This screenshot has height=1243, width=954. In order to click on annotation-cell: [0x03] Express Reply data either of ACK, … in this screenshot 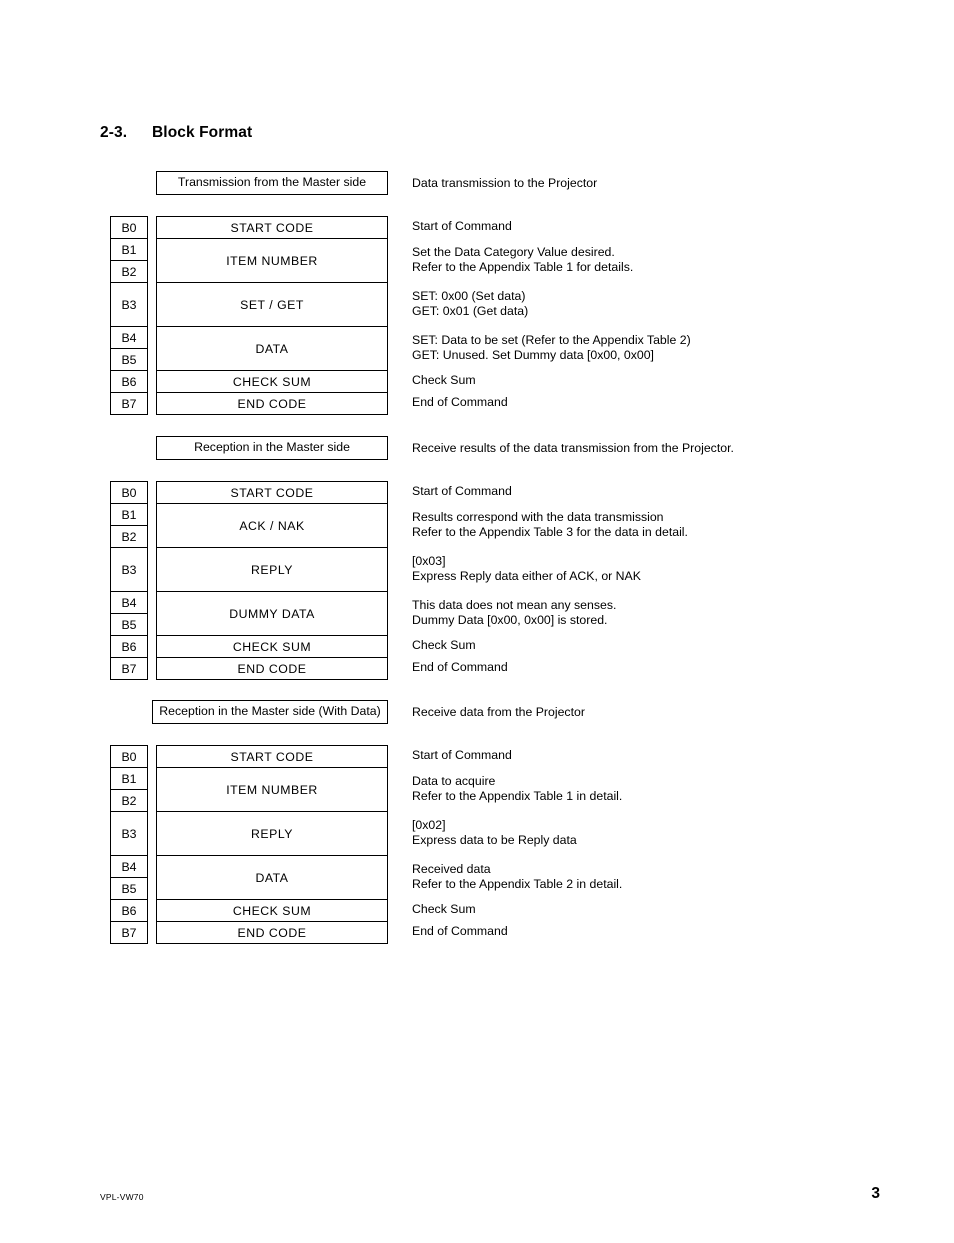, I will do `click(647, 569)`.